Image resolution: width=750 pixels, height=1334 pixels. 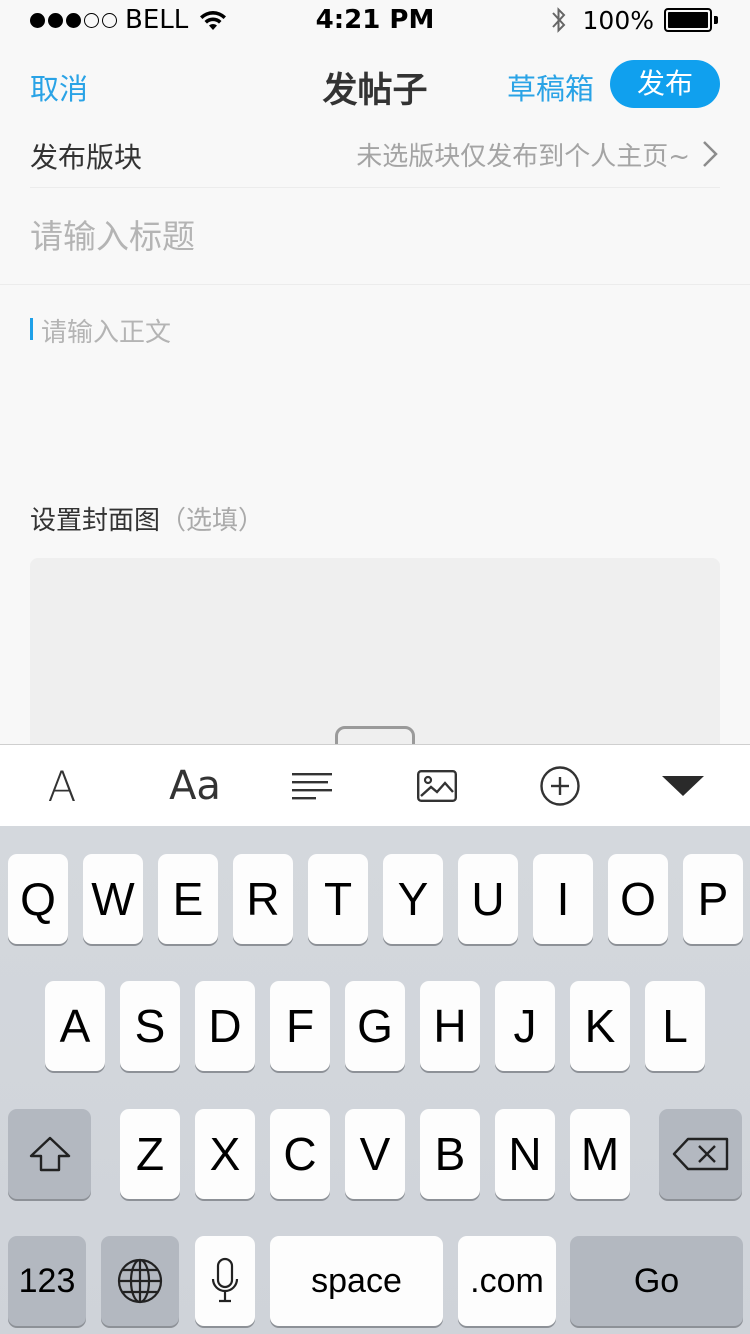 I want to click on dotcom-key: .com, so click(x=507, y=1281).